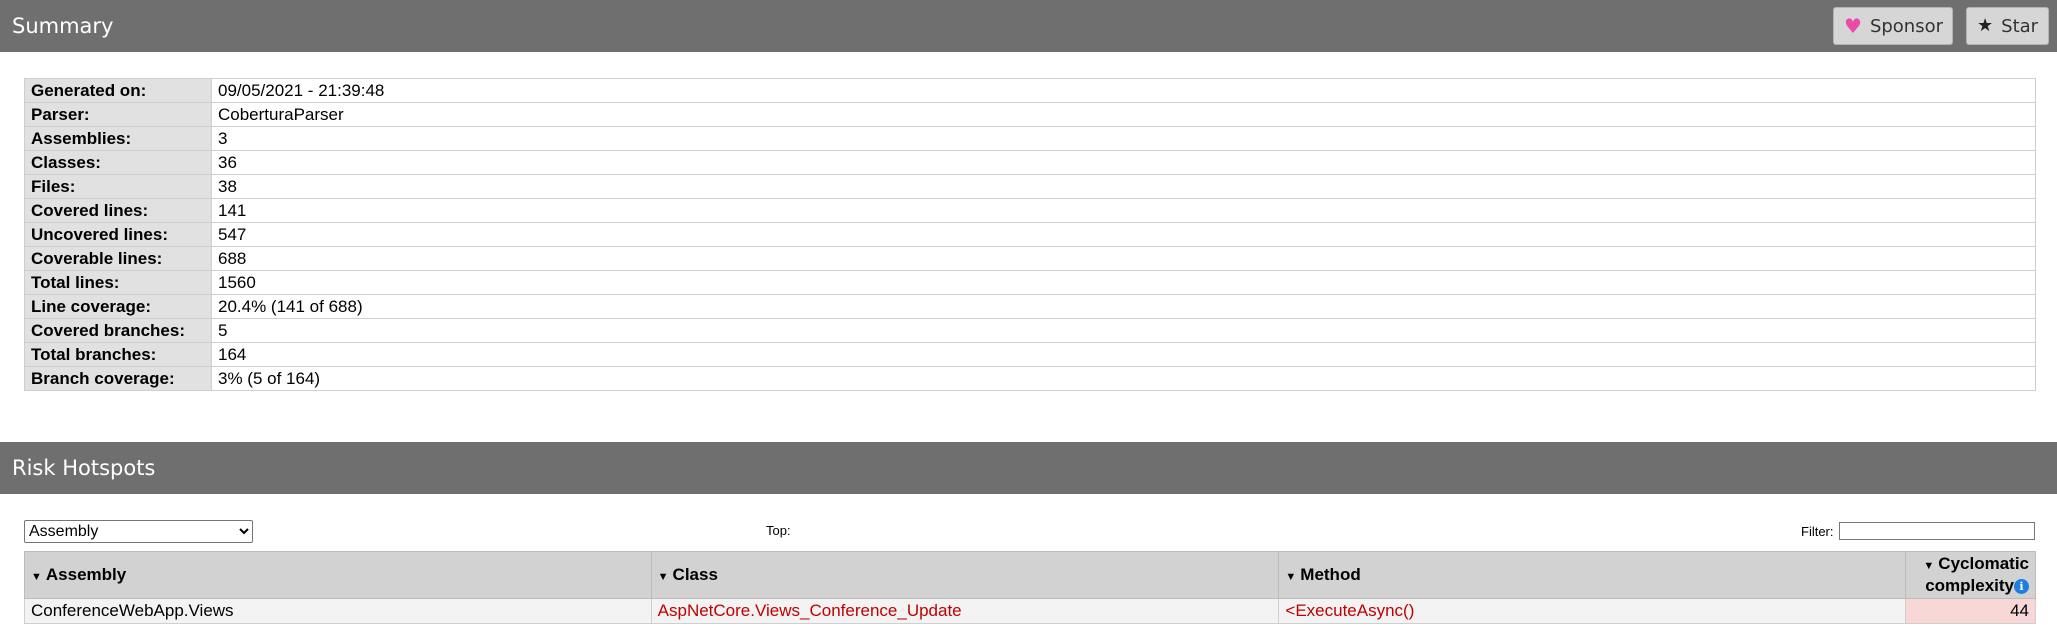 Image resolution: width=2057 pixels, height=638 pixels. Describe the element at coordinates (1123, 162) in the screenshot. I see `summary-value: 36` at that location.